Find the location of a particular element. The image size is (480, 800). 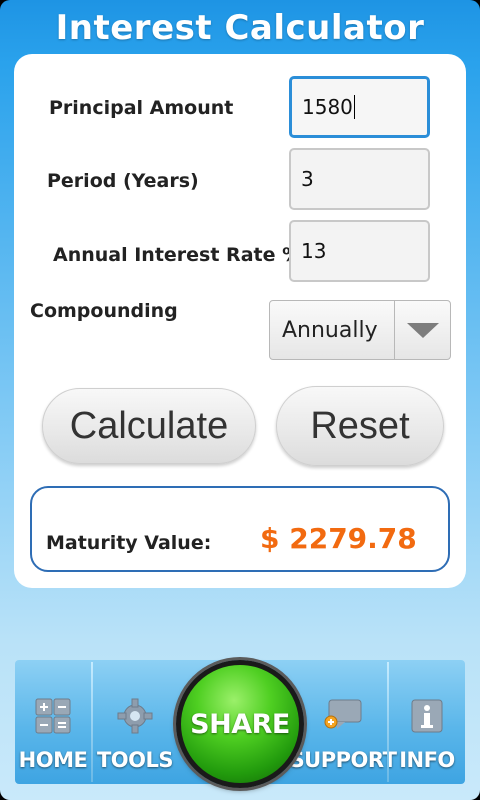

text-caret is located at coordinates (354, 107).